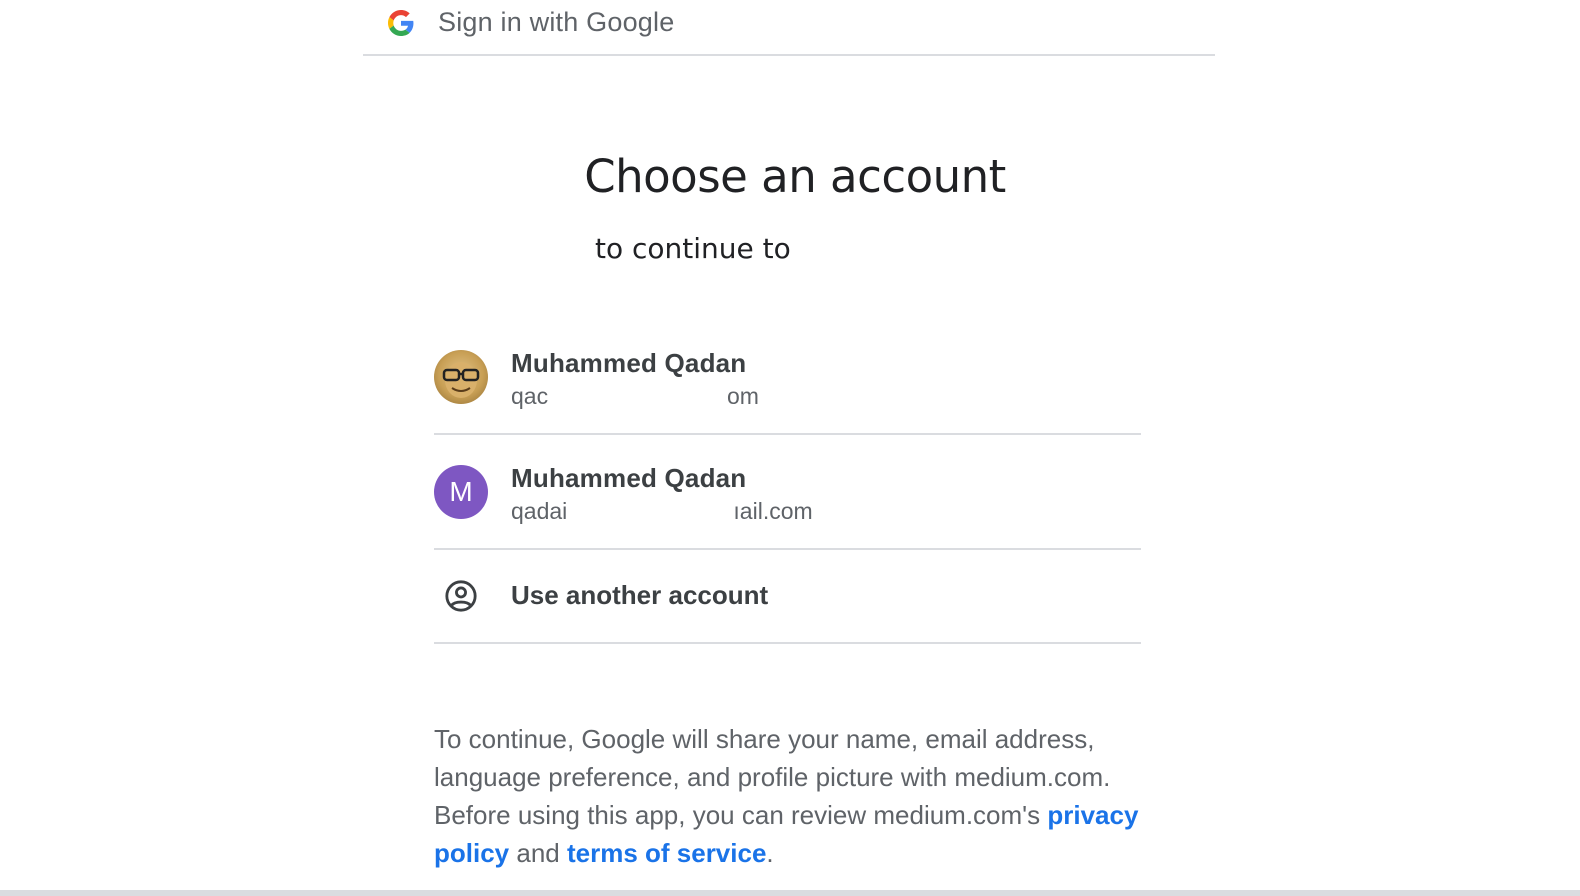 This screenshot has height=896, width=1580. Describe the element at coordinates (693, 248) in the screenshot. I see `page-subtitle: to continue to` at that location.